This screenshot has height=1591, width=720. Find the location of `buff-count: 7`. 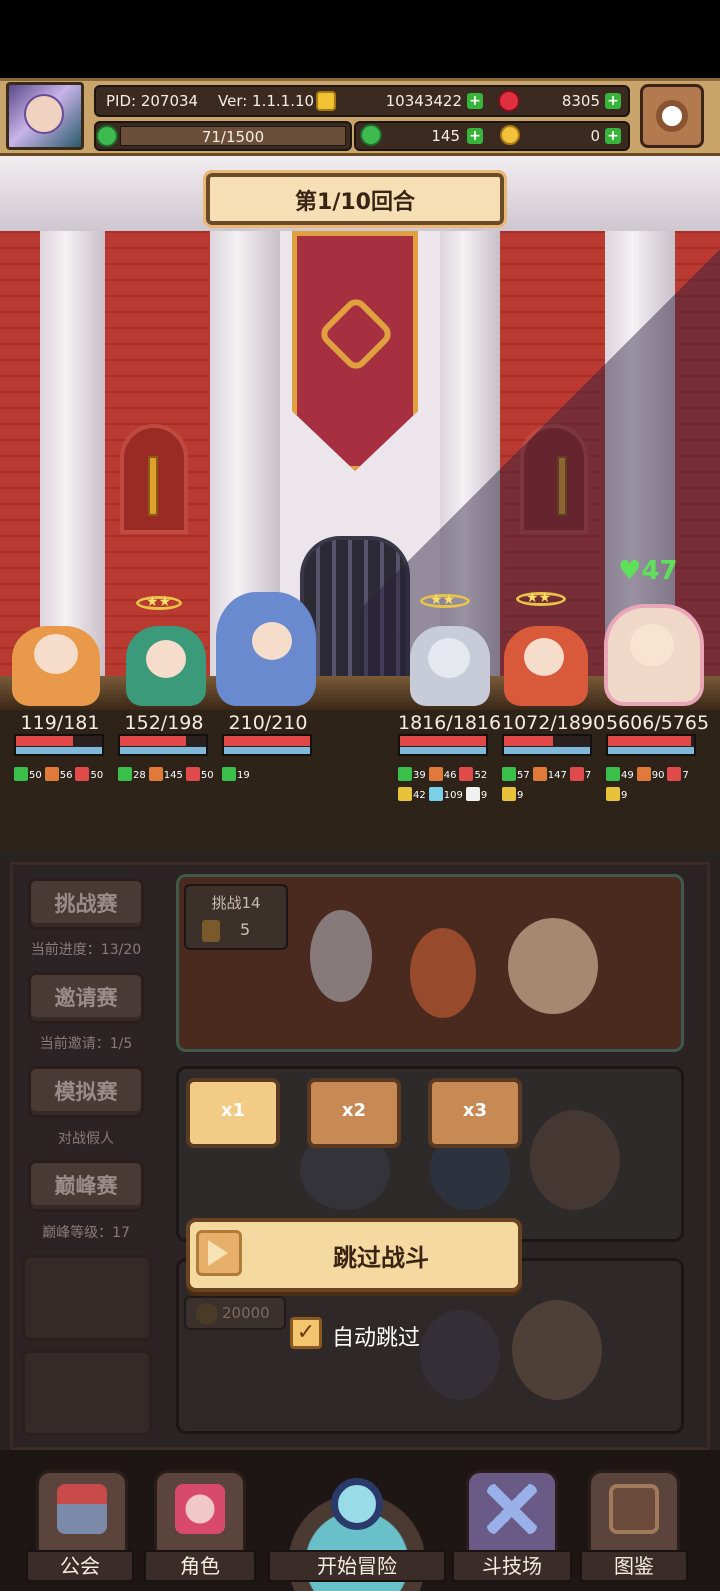

buff-count: 7 is located at coordinates (685, 775).